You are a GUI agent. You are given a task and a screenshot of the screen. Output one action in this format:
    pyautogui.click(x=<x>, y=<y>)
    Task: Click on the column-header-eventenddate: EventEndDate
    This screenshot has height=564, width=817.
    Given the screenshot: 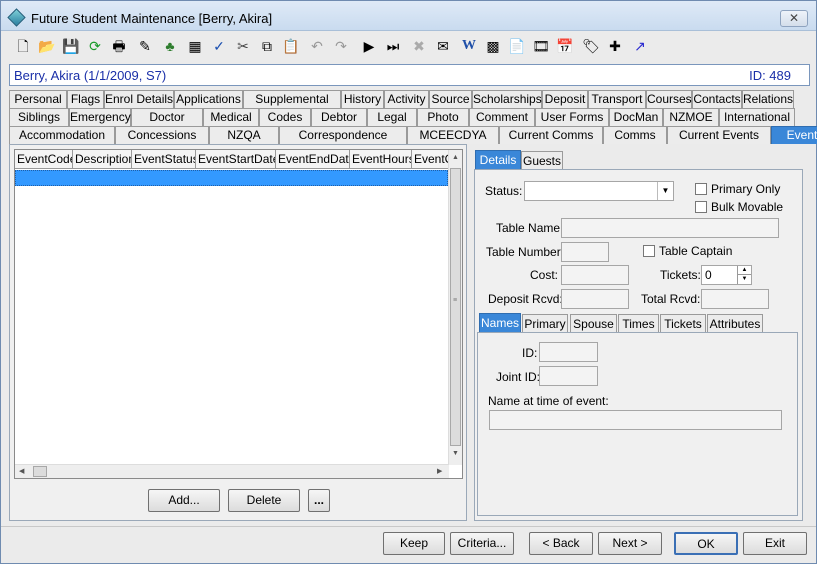 What is the action you would take?
    pyautogui.click(x=313, y=159)
    